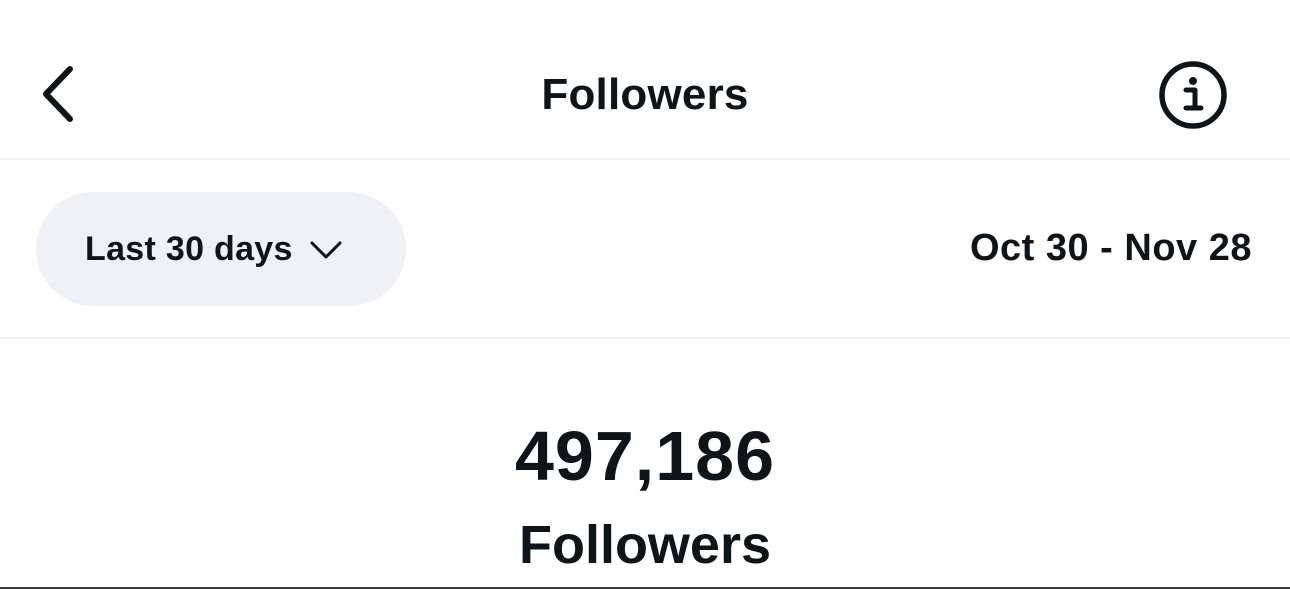 Image resolution: width=1290 pixels, height=589 pixels. What do you see at coordinates (645, 94) in the screenshot?
I see `page-title: Followers` at bounding box center [645, 94].